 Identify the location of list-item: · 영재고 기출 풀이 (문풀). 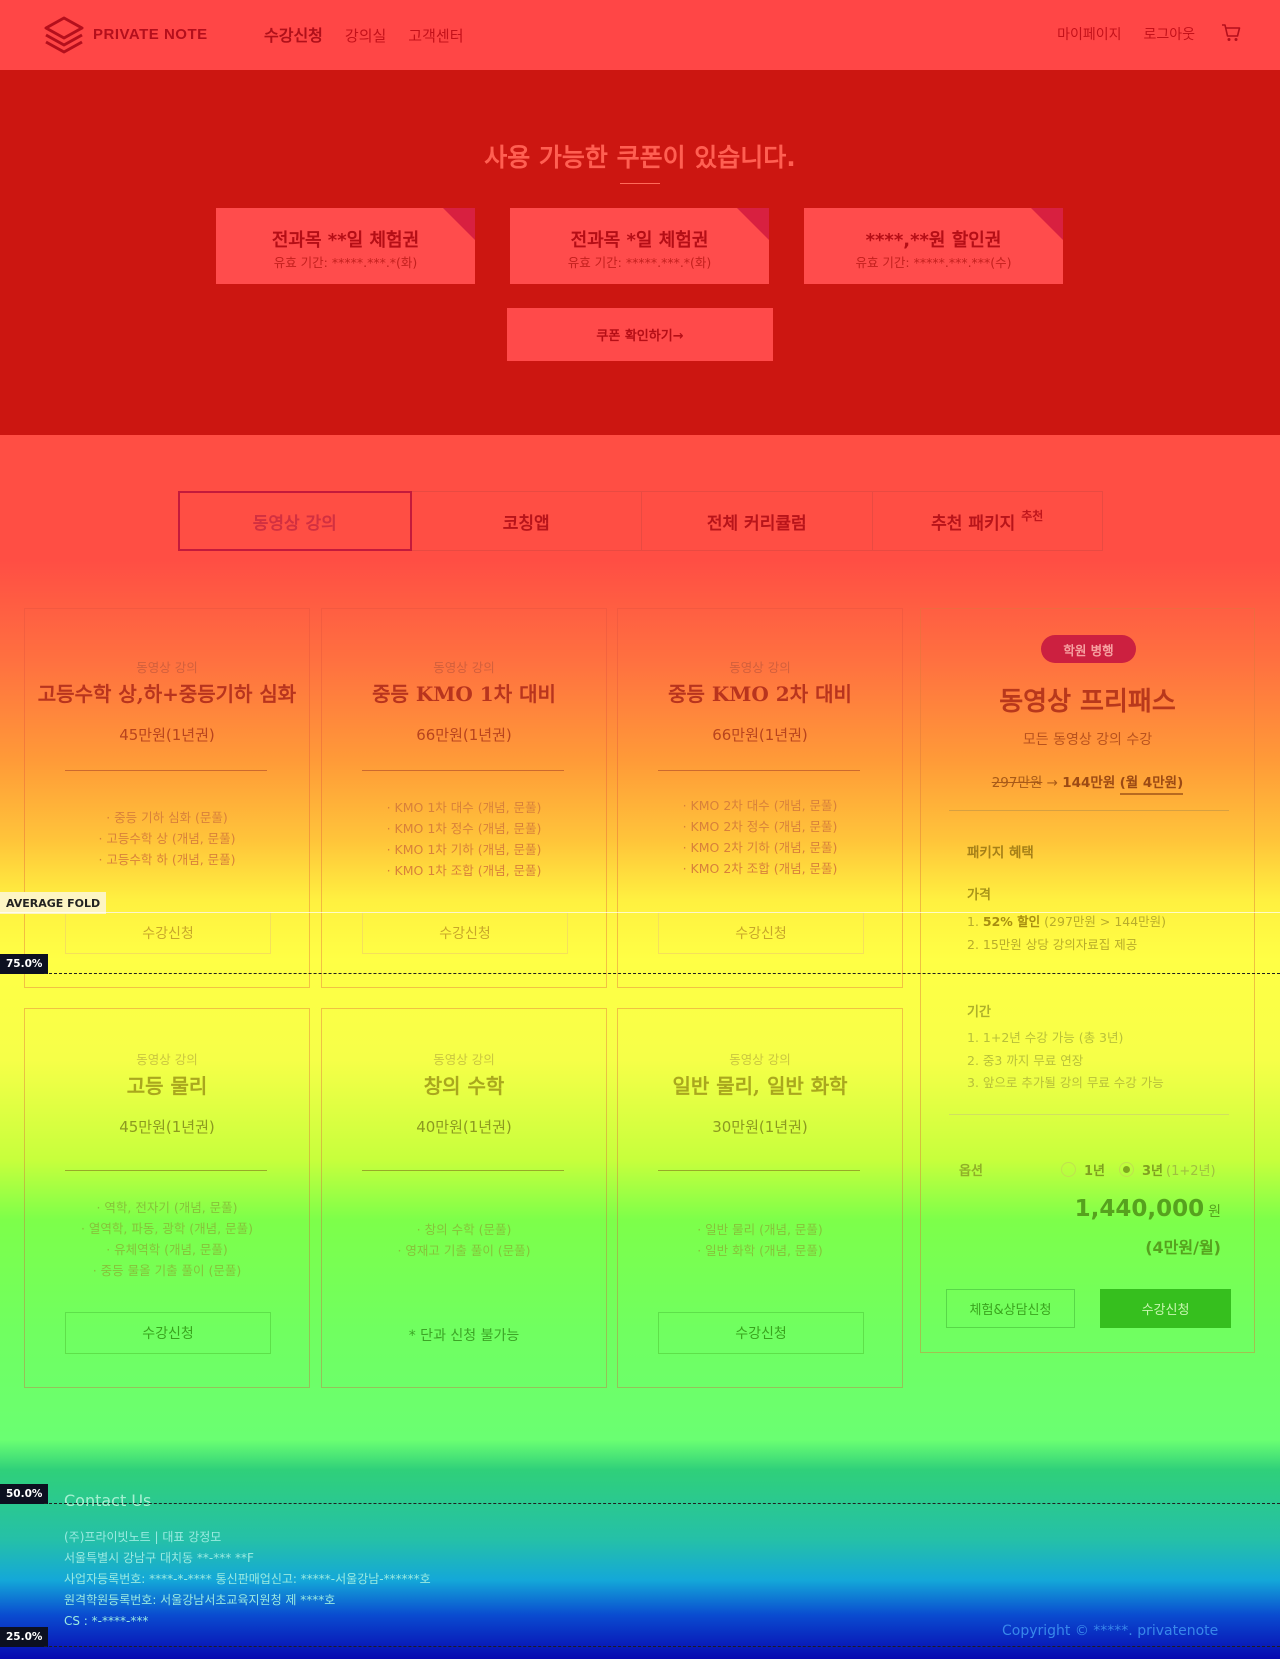
(464, 1250).